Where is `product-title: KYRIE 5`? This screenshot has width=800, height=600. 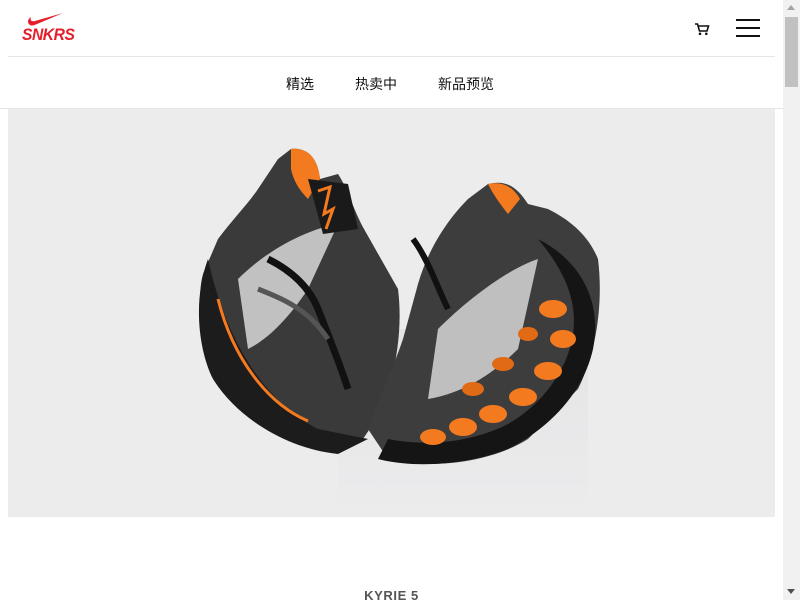
product-title: KYRIE 5 is located at coordinates (391, 594).